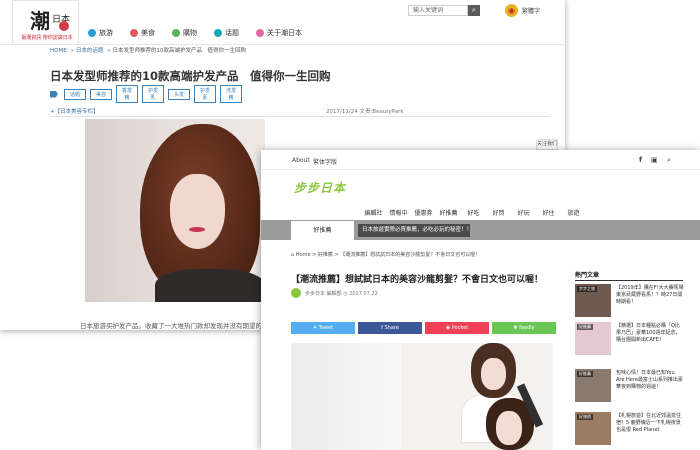  What do you see at coordinates (398, 212) in the screenshot?
I see `nav-item: 情報中` at bounding box center [398, 212].